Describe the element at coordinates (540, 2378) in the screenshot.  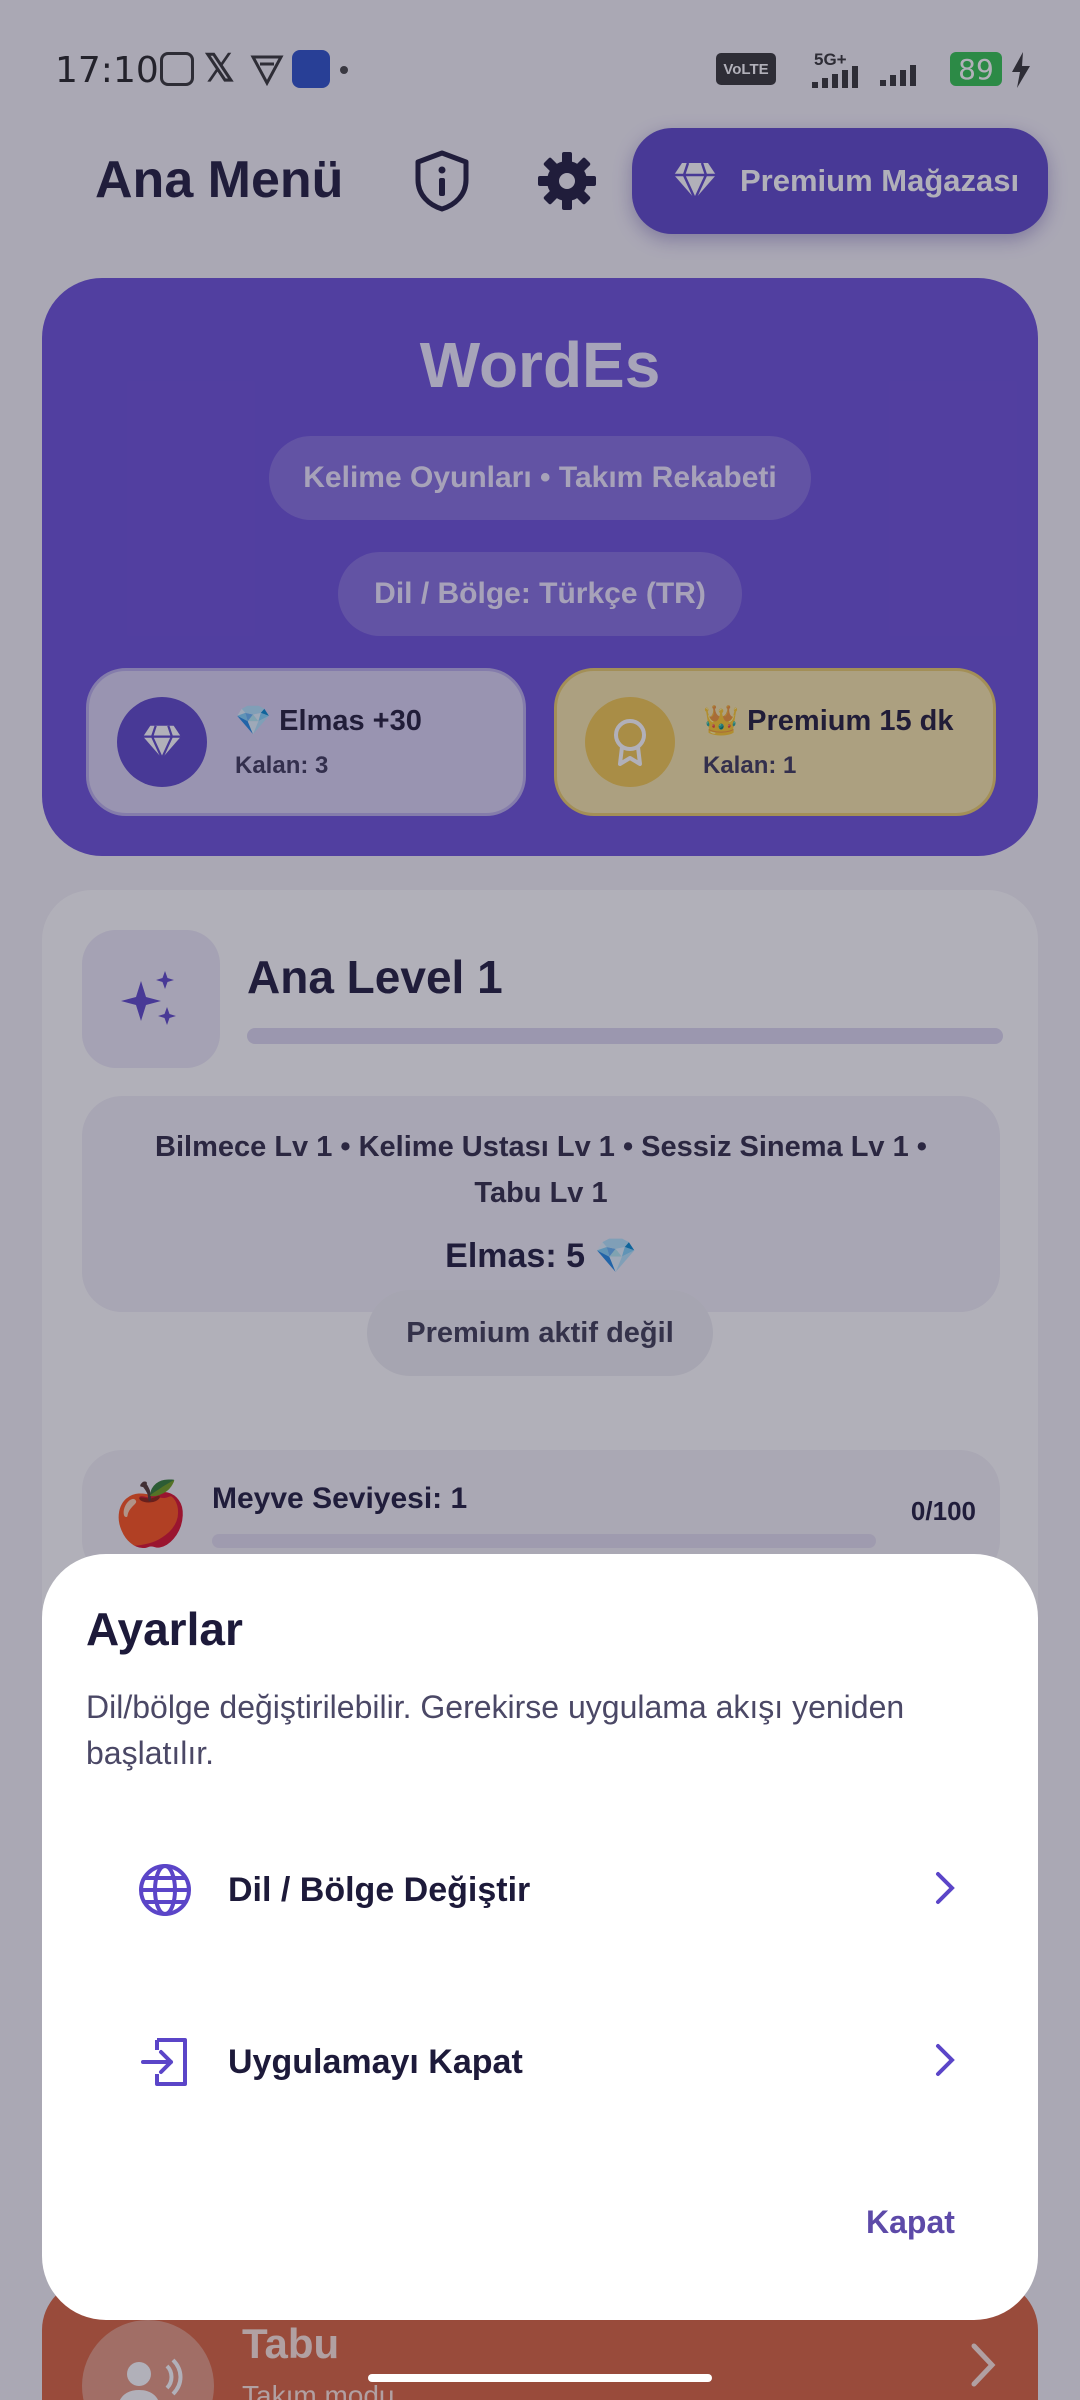
I see `gesture-bar` at that location.